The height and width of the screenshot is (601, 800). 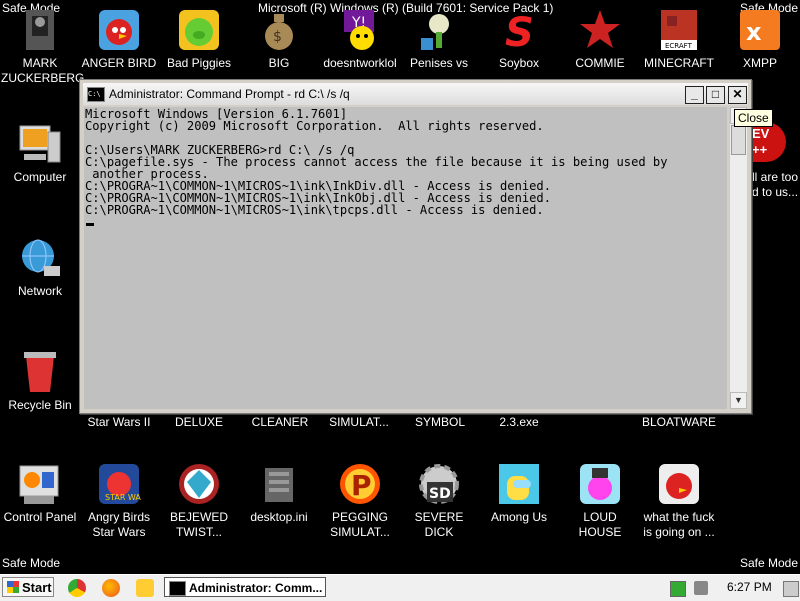 What do you see at coordinates (40, 372) in the screenshot?
I see `recycle-bin-icon` at bounding box center [40, 372].